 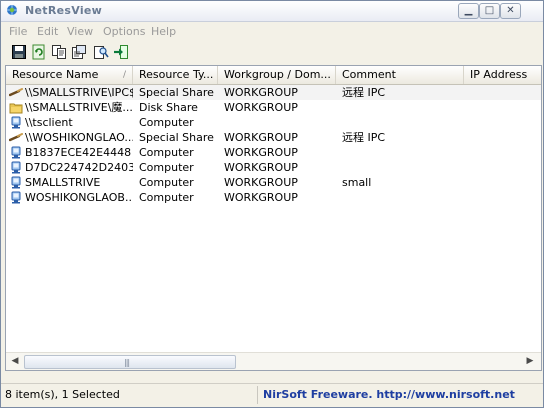 I want to click on toolbar, so click(x=272, y=53).